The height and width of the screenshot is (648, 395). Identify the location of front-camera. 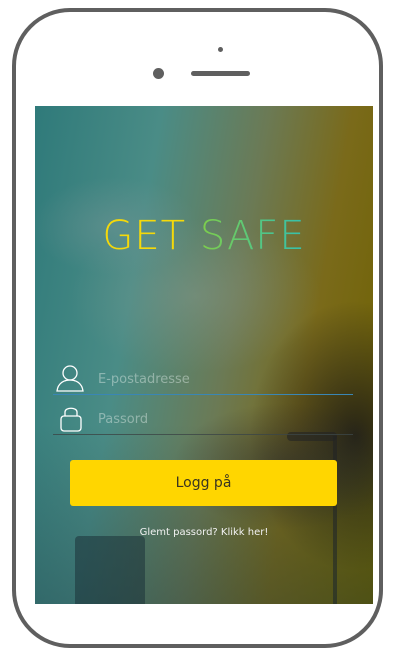
(158, 73).